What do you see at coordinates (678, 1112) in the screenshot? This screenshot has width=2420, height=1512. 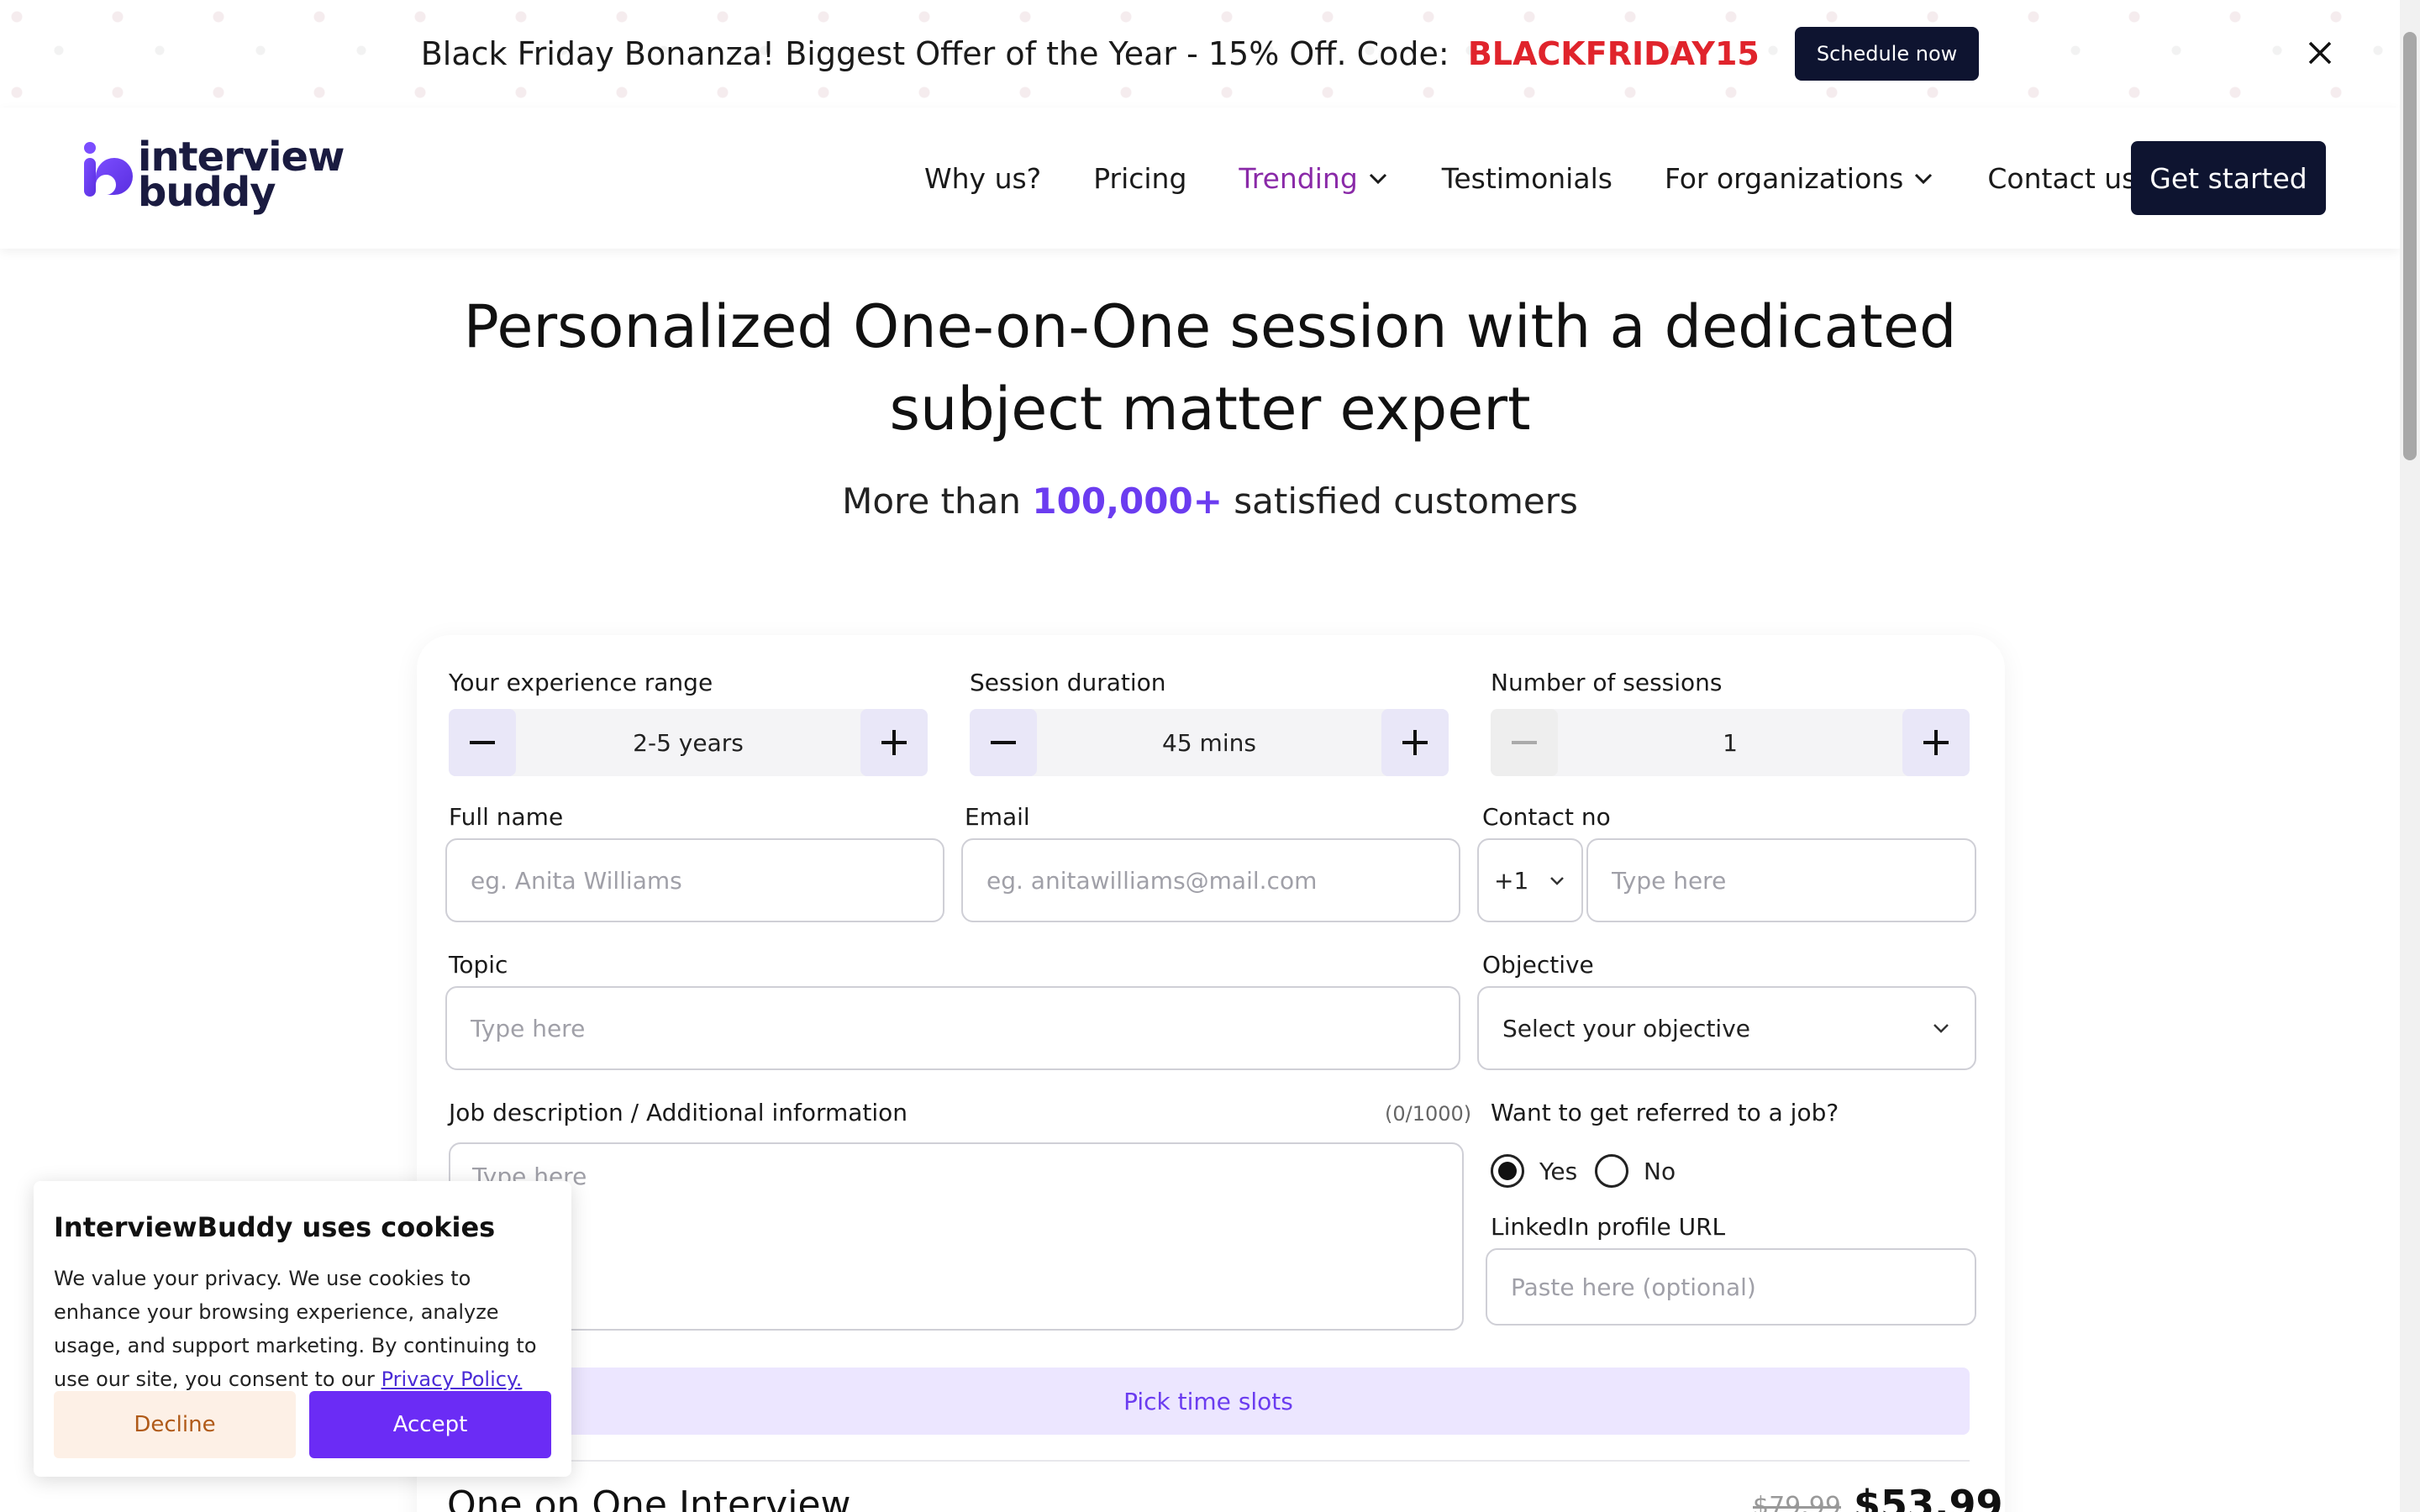 I see `job-description-label: Job description / Additional information` at bounding box center [678, 1112].